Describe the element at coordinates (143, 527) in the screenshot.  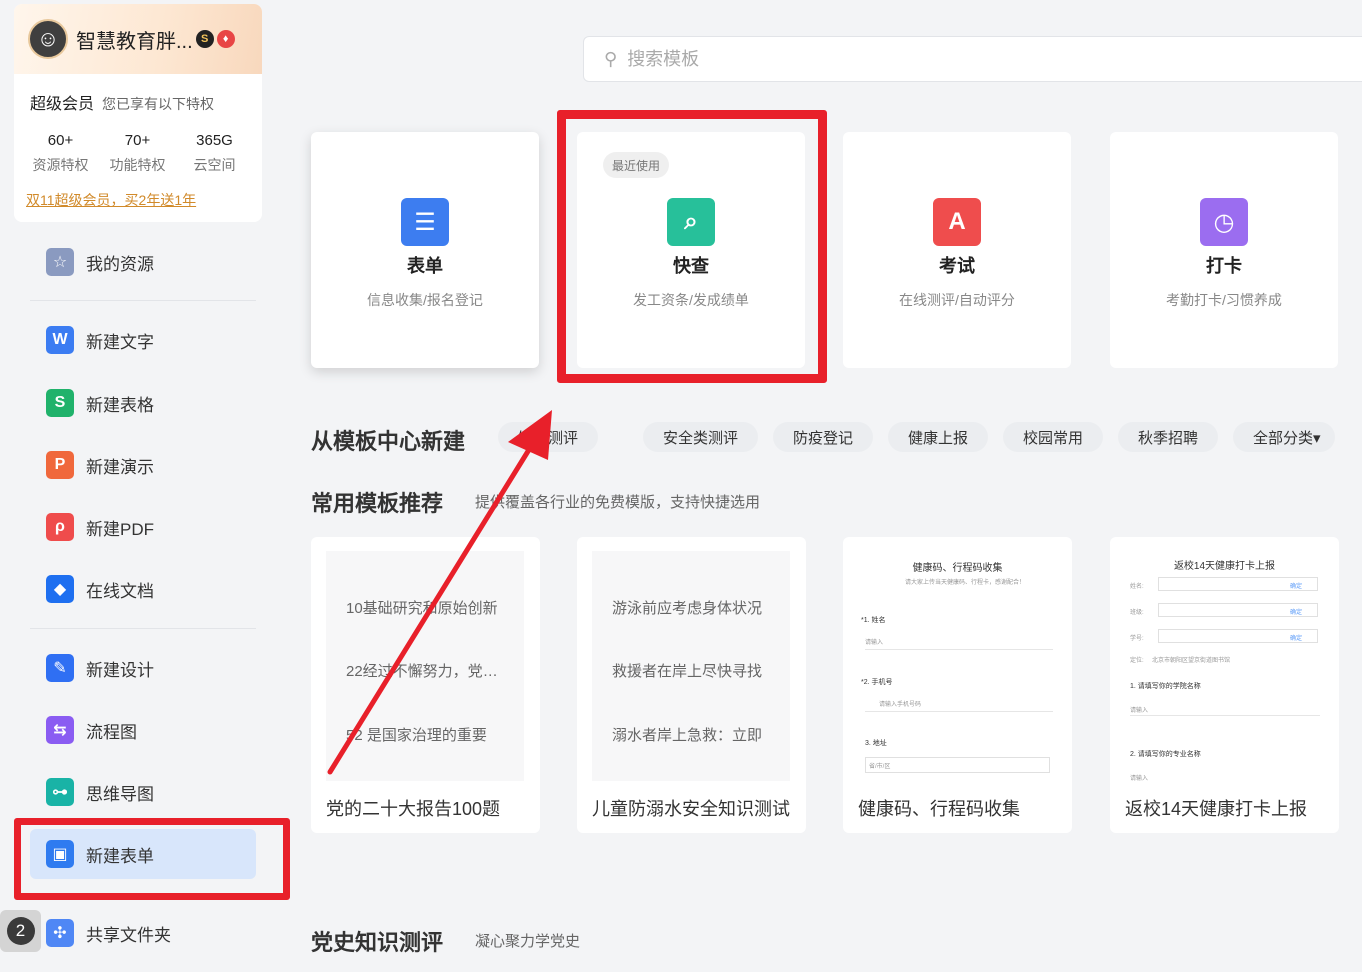
I see `sidebar-item-new-pdf: ρ 新建PDF` at that location.